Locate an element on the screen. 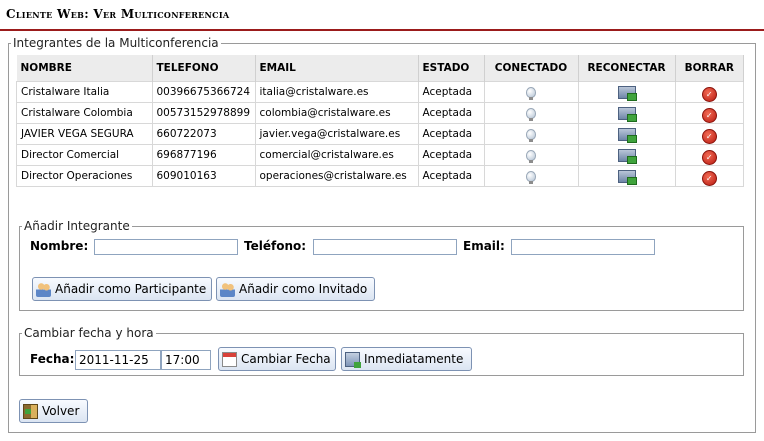  name-label: Nombre: is located at coordinates (59, 246).